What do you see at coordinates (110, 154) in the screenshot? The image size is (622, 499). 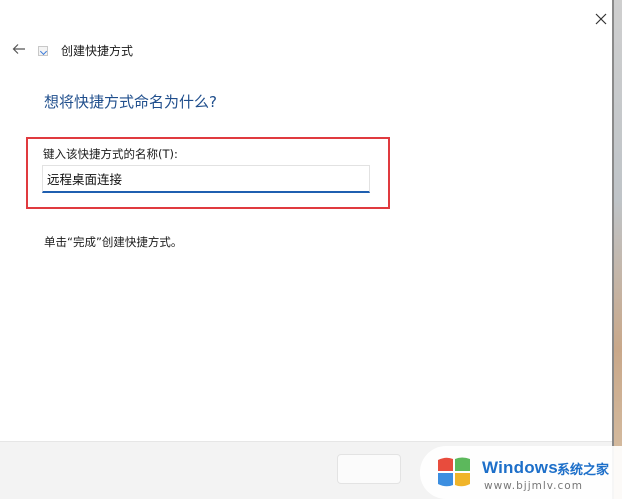 I see `shortcut-name-label: 键入该快捷方式的名称(T):` at bounding box center [110, 154].